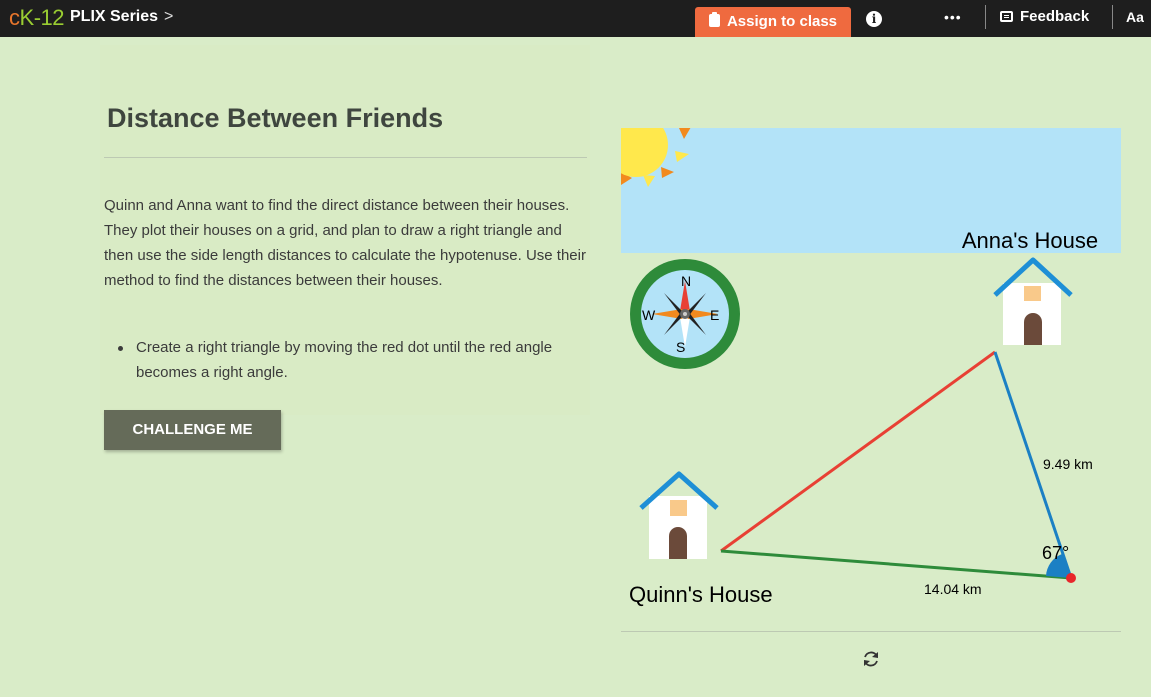  What do you see at coordinates (345, 157) in the screenshot?
I see `title-divider` at bounding box center [345, 157].